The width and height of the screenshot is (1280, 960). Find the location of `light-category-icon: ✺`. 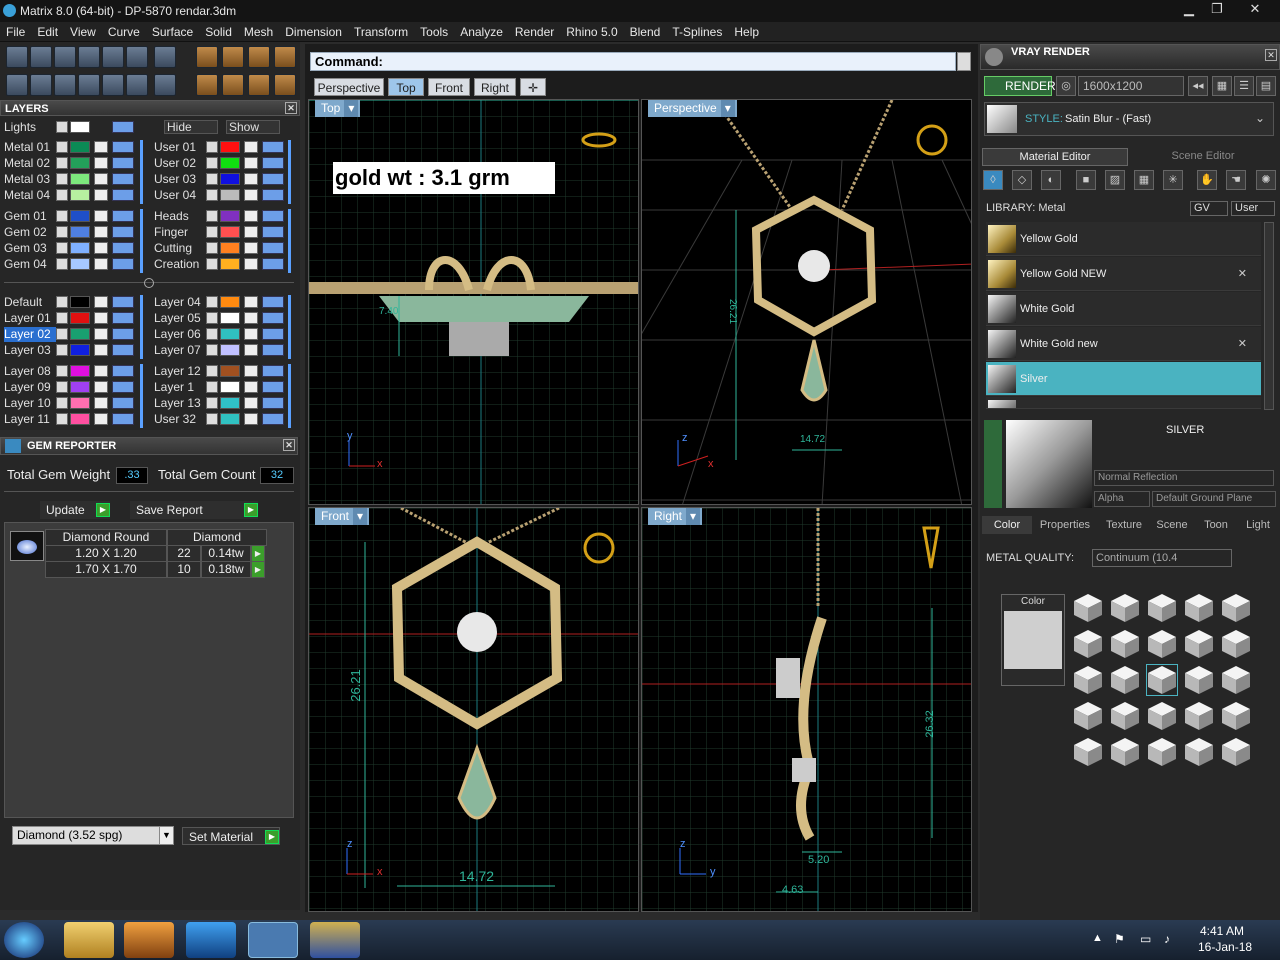

light-category-icon: ✺ is located at coordinates (1266, 180).